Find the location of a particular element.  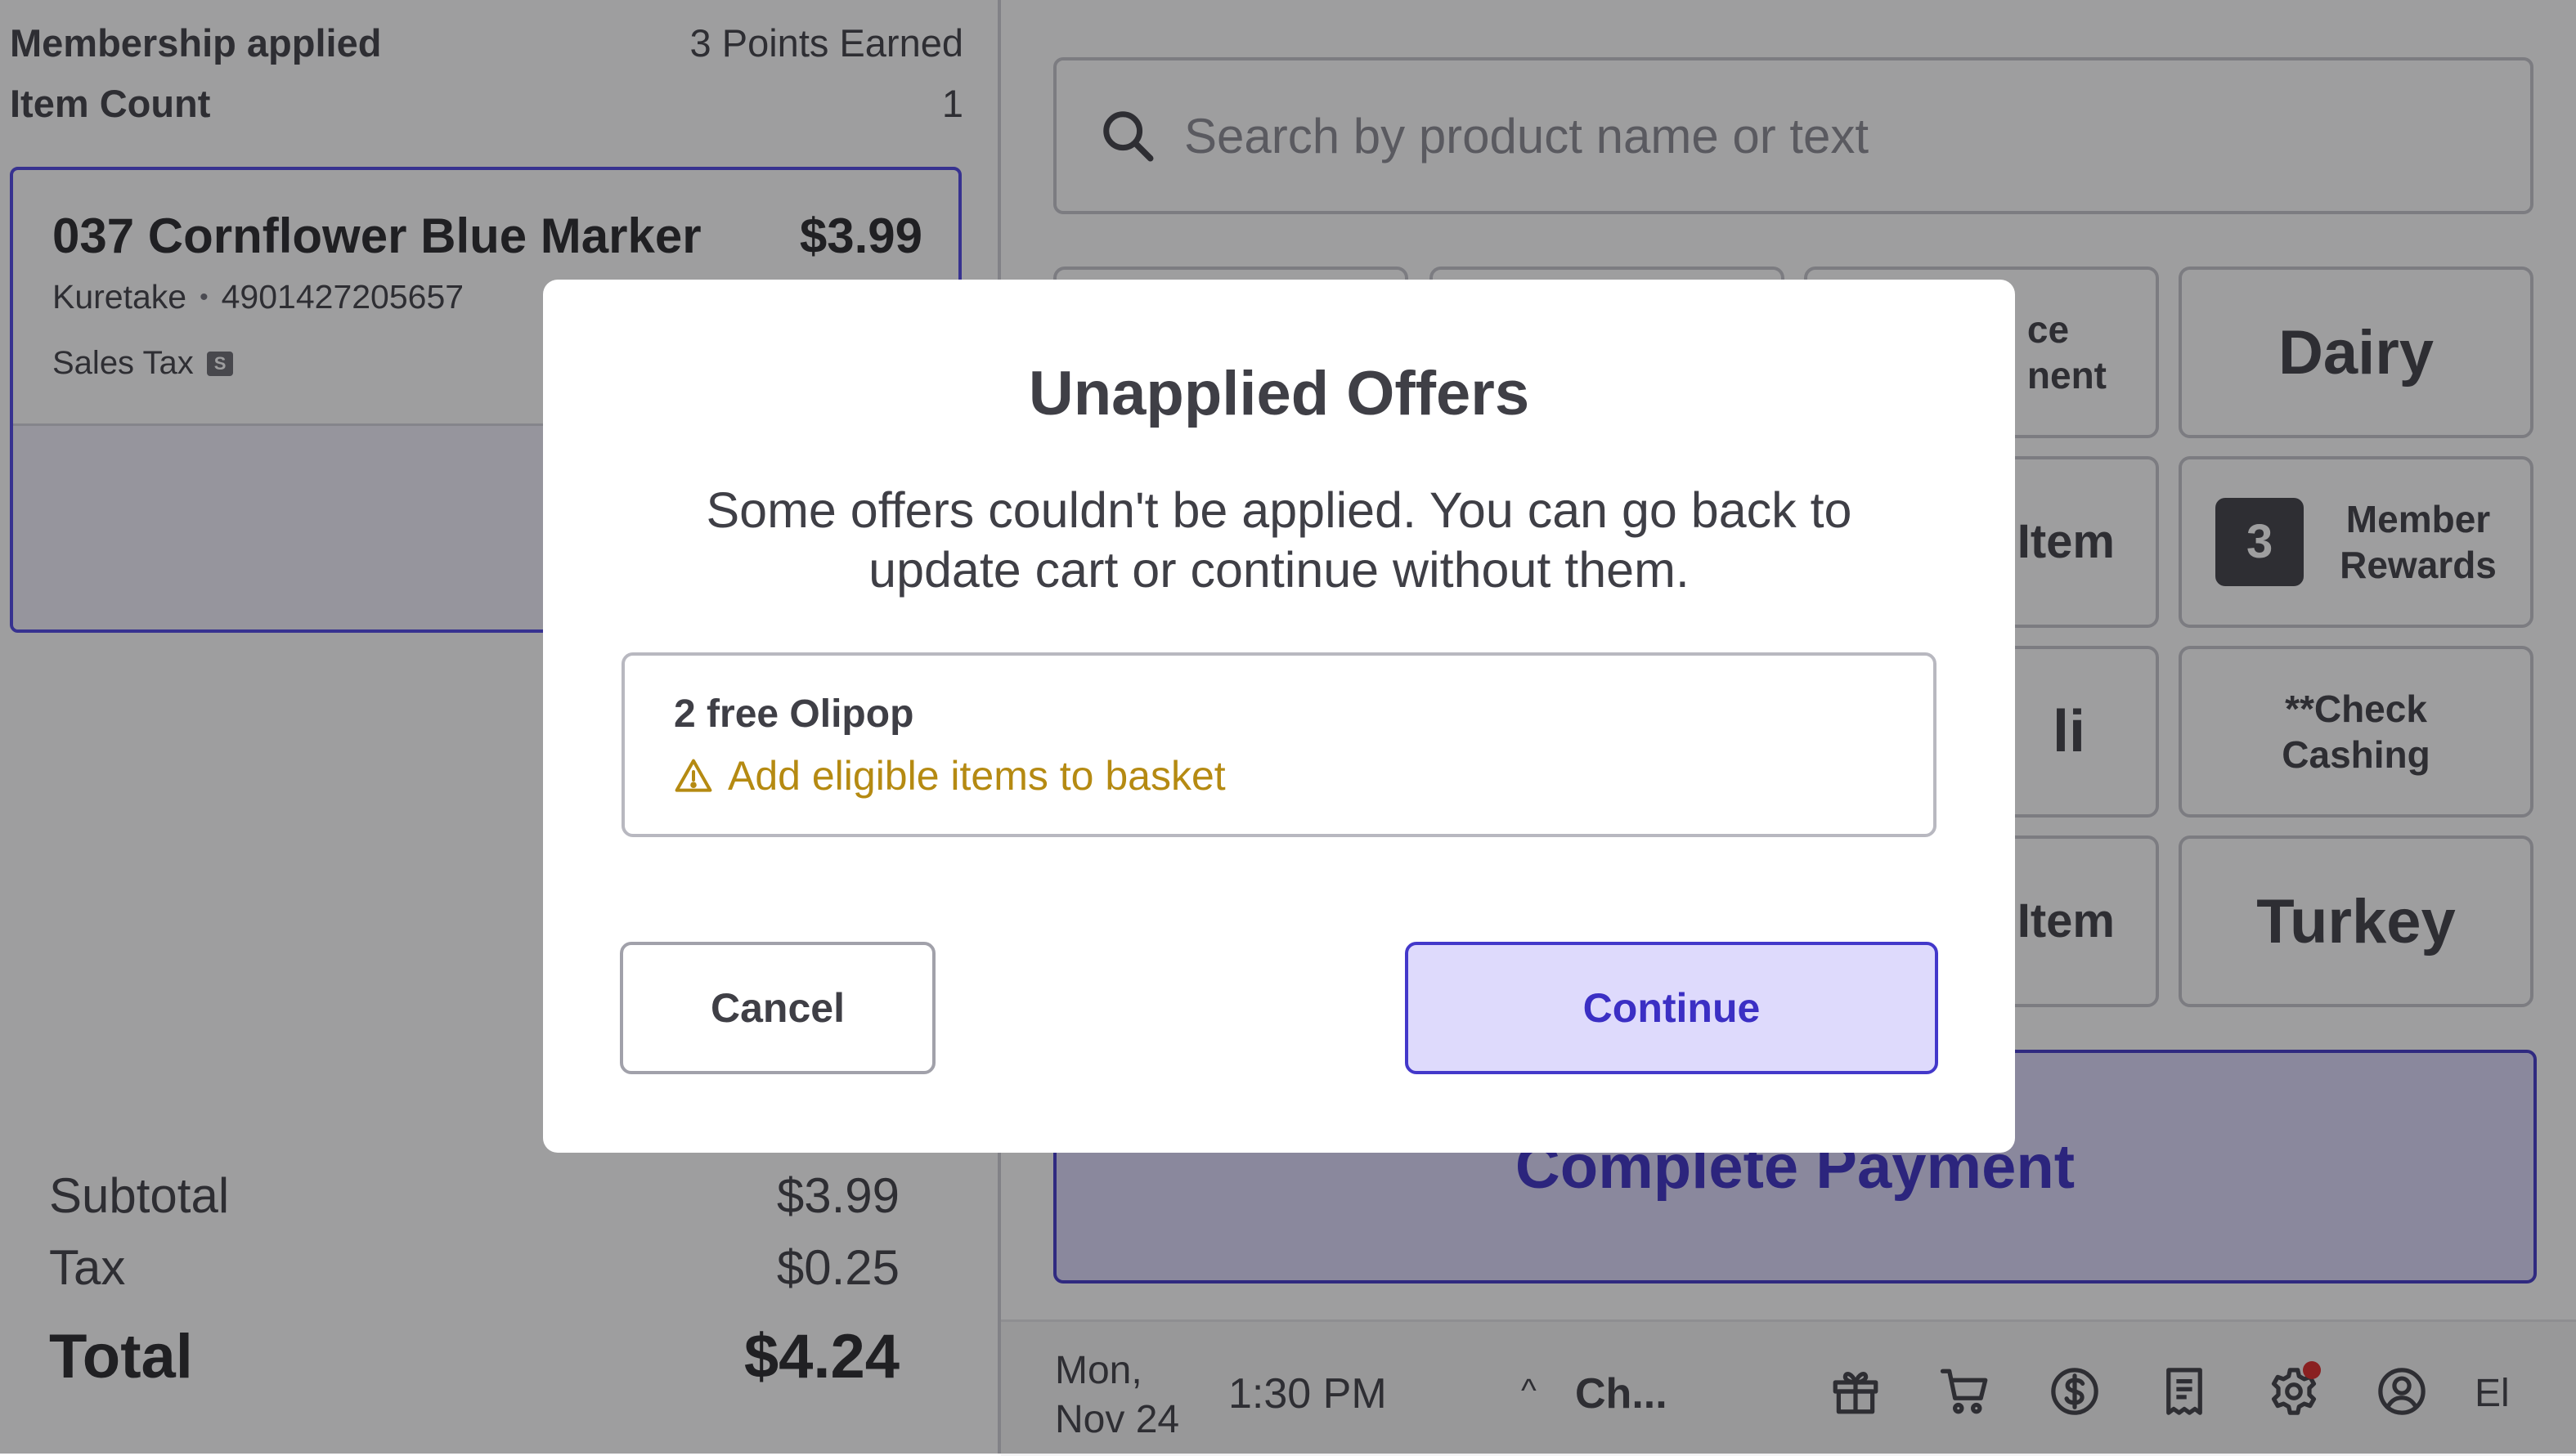

offer-warning: Add eligible items to basket is located at coordinates (950, 776).